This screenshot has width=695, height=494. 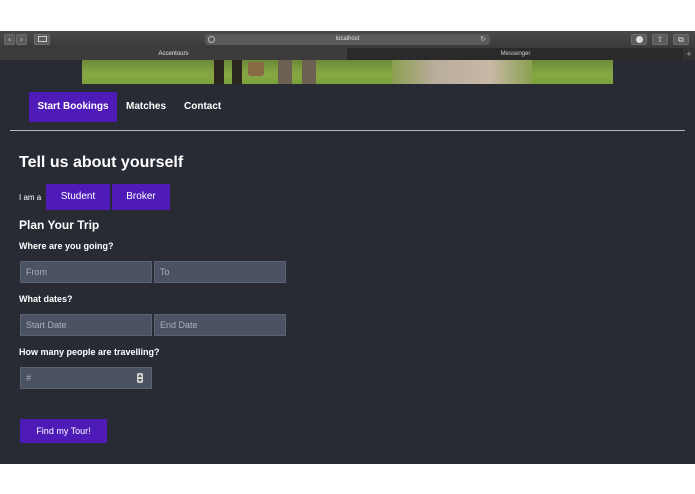 I want to click on back-icon: ‹, so click(x=9, y=39).